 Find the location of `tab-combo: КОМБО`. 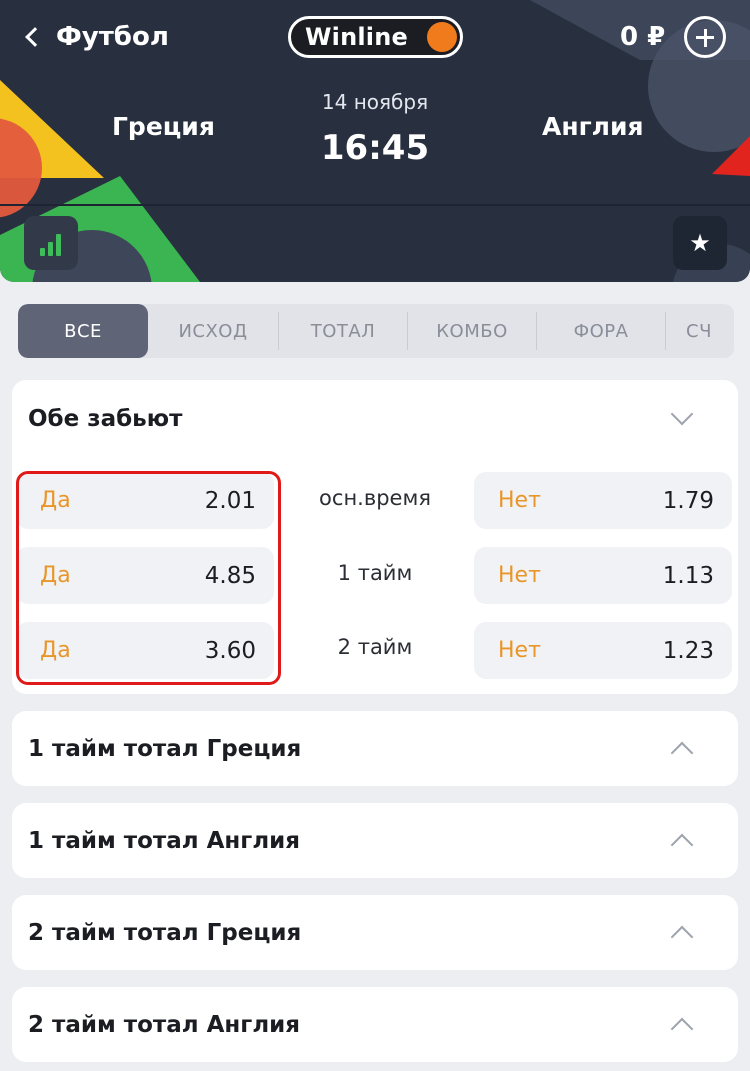

tab-combo: КОМБО is located at coordinates (472, 331).